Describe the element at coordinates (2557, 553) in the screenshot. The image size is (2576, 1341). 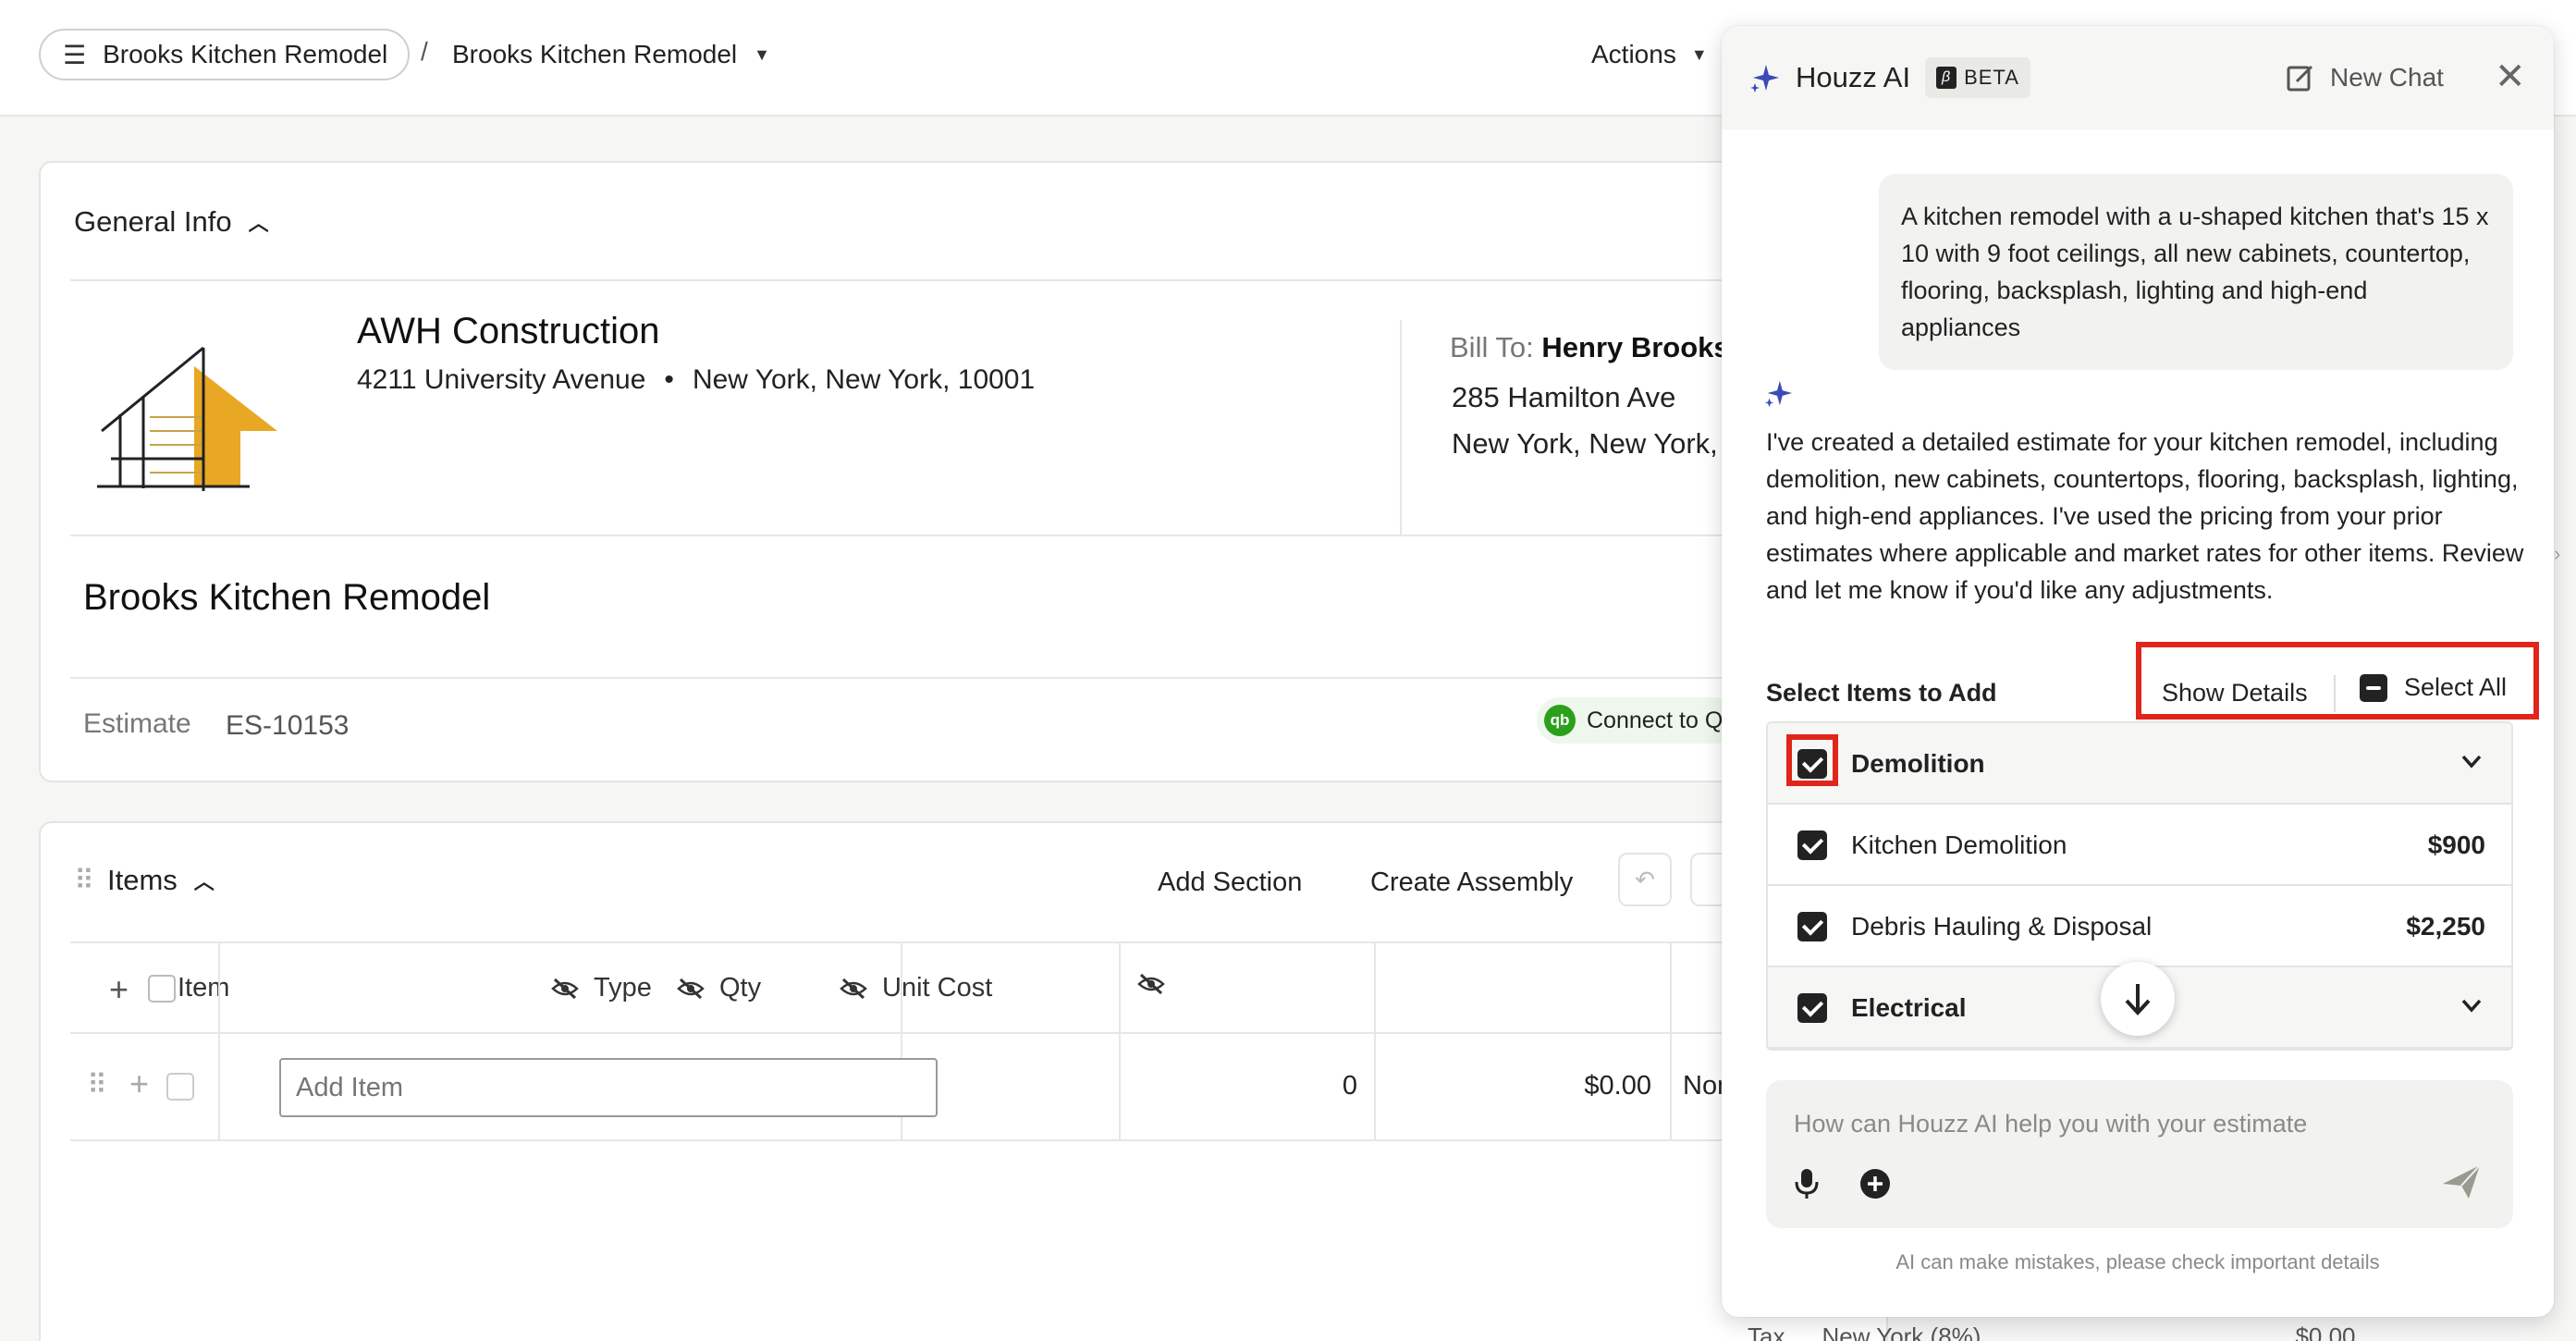
I see `chevron-right-icon: ›` at that location.